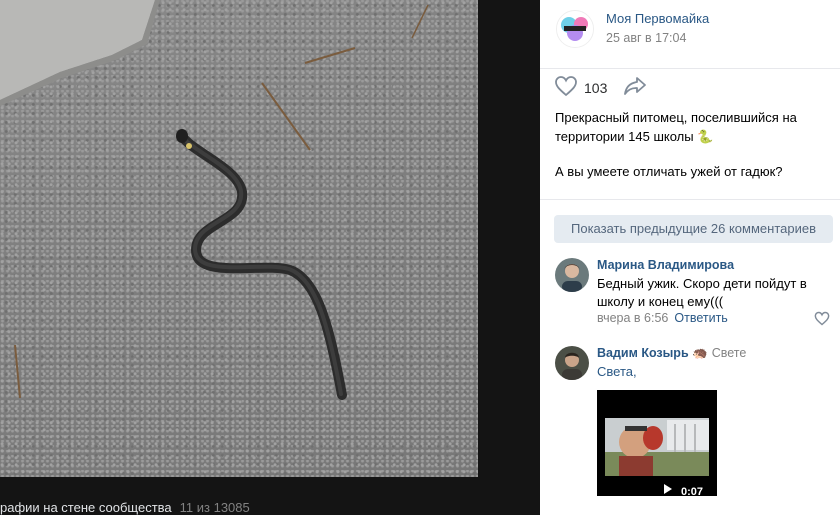 The width and height of the screenshot is (840, 515). I want to click on addressee-link: Света,, so click(617, 371).